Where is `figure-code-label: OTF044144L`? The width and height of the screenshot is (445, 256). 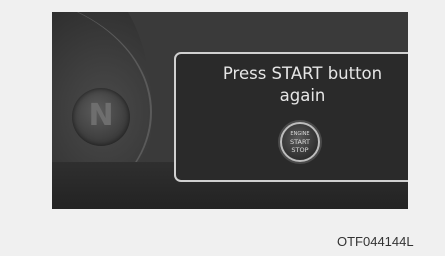
figure-code-label: OTF044144L is located at coordinates (375, 241).